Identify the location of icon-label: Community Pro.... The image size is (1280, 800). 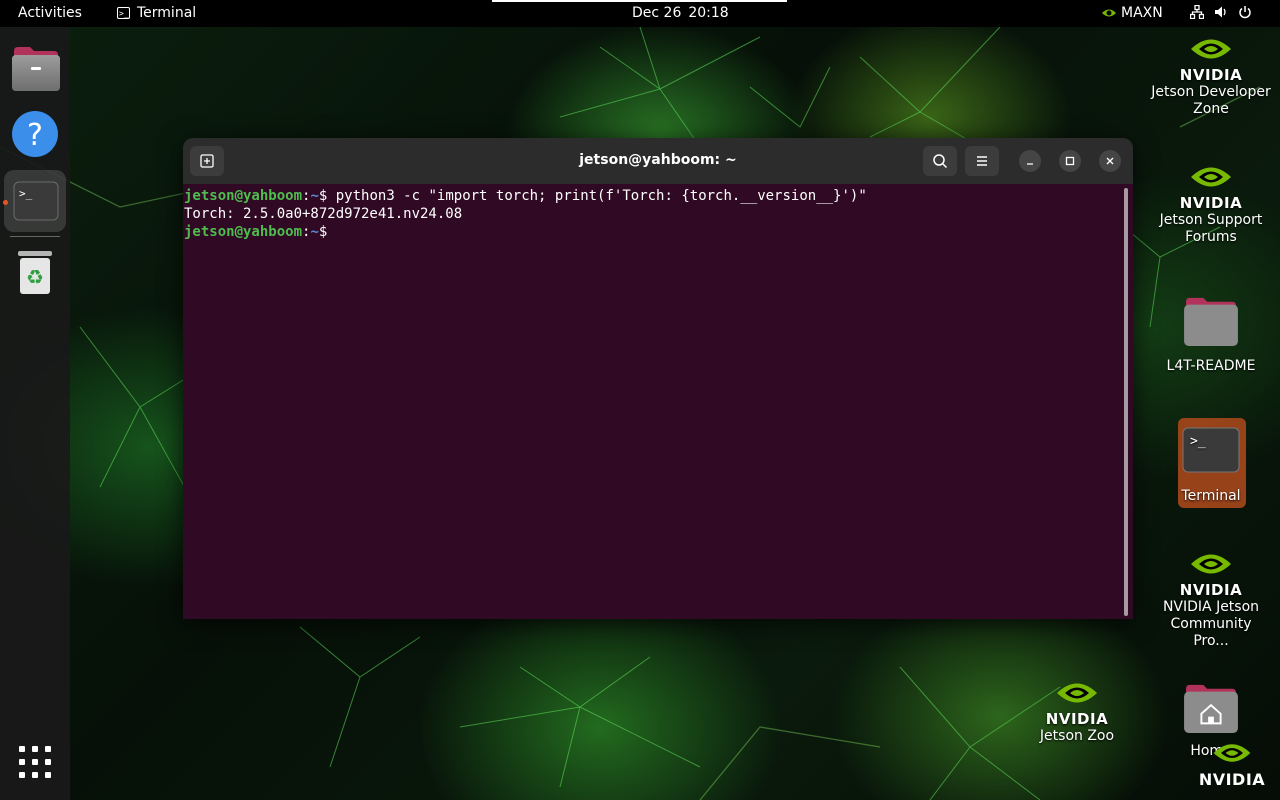
(1211, 632).